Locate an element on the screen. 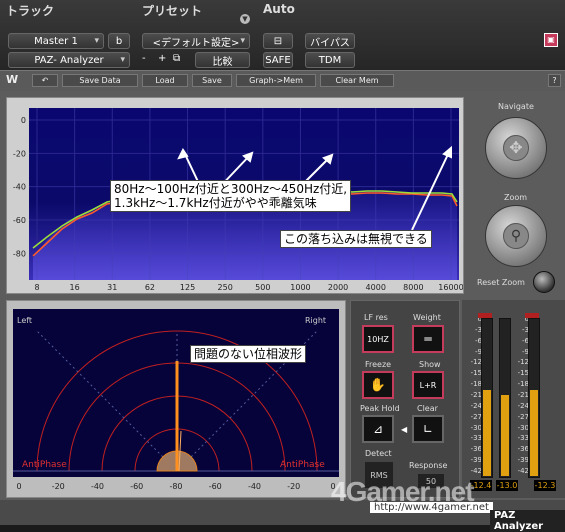 The height and width of the screenshot is (532, 565). zoom-title: Zoom is located at coordinates (516, 197).